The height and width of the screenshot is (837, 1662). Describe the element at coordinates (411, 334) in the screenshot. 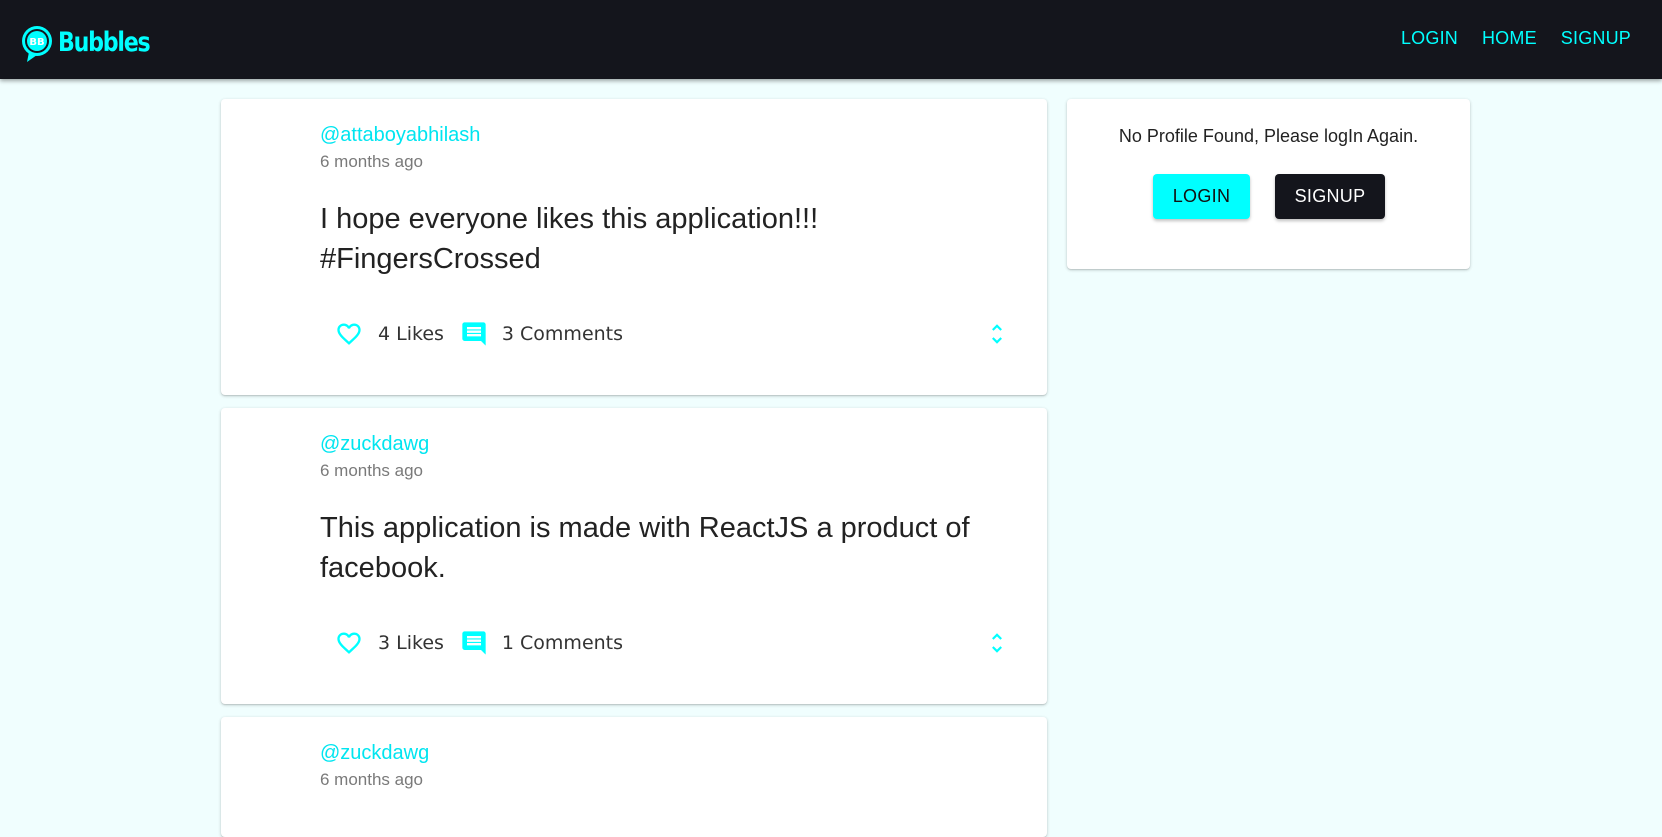

I see `likes-count: 4 Likes` at that location.